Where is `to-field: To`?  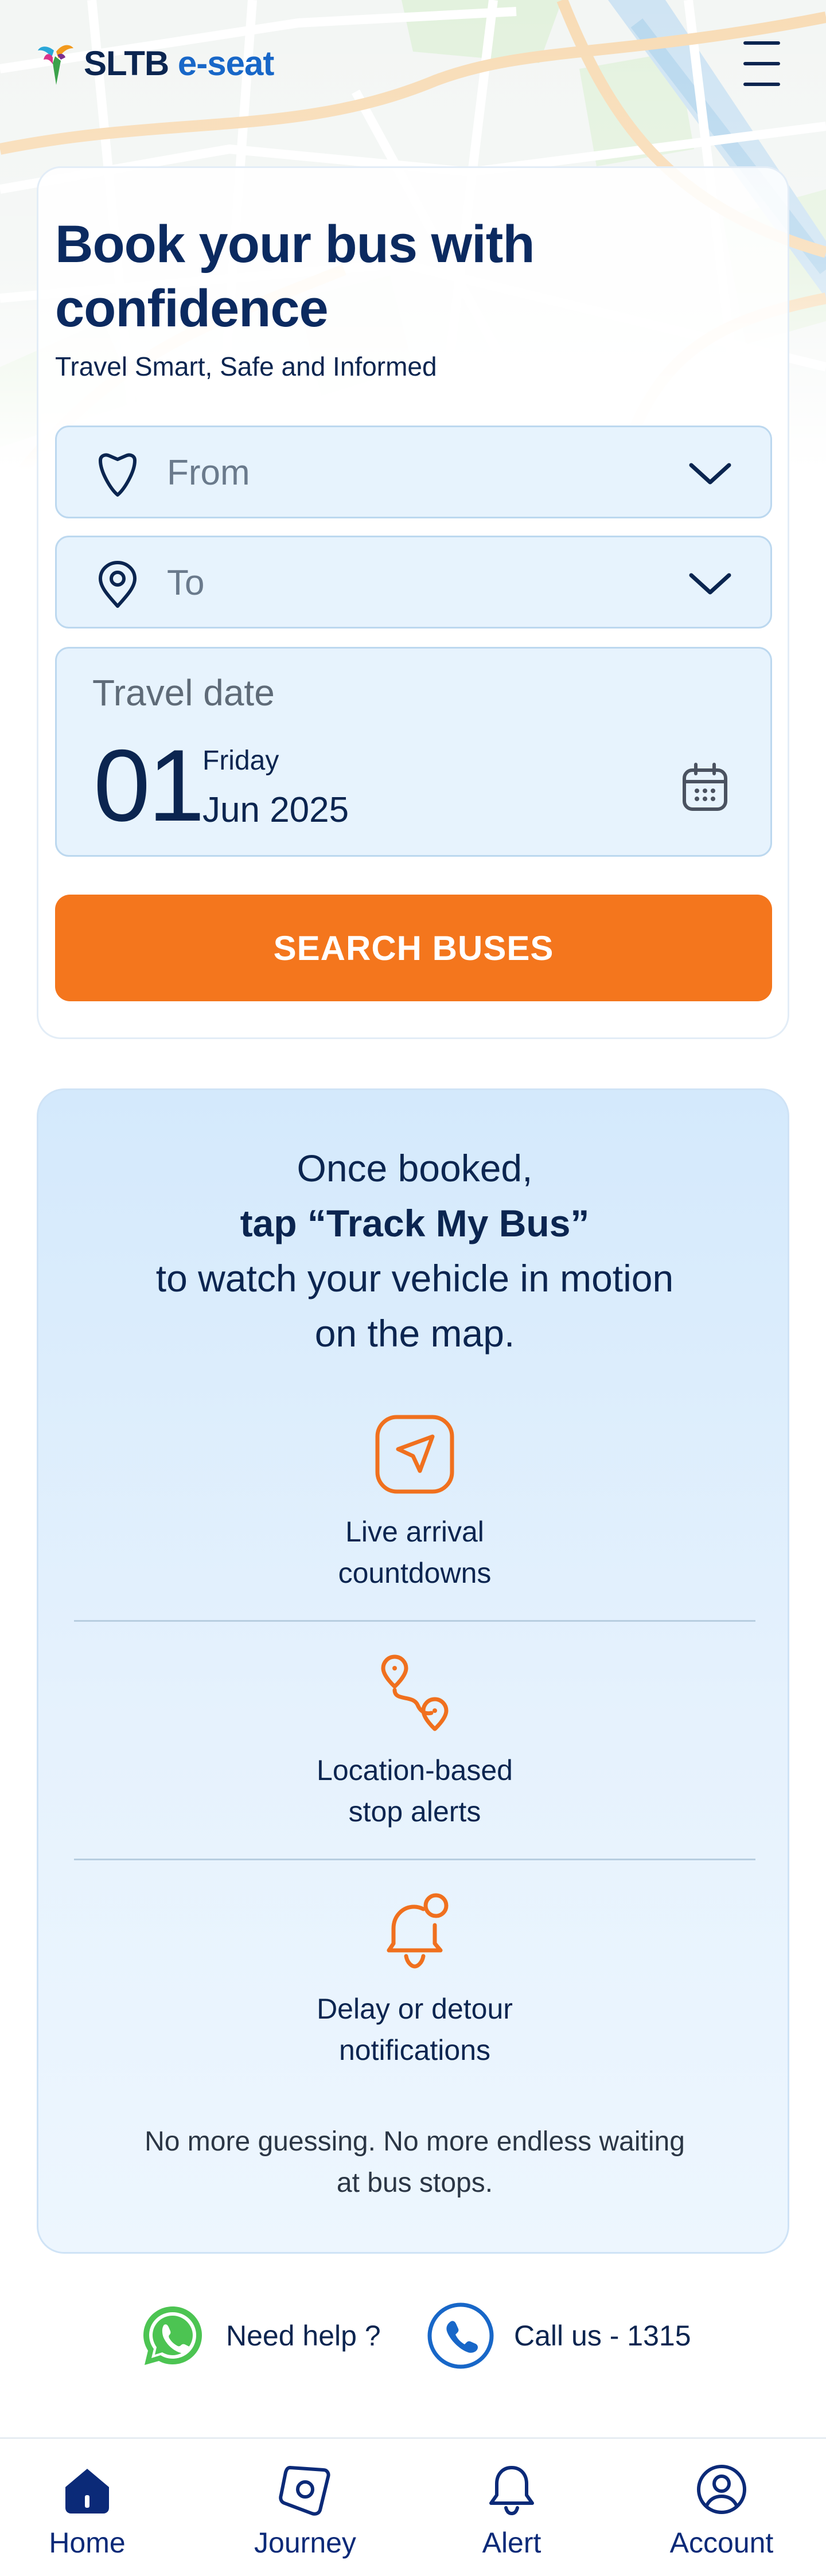
to-field: To is located at coordinates (413, 583).